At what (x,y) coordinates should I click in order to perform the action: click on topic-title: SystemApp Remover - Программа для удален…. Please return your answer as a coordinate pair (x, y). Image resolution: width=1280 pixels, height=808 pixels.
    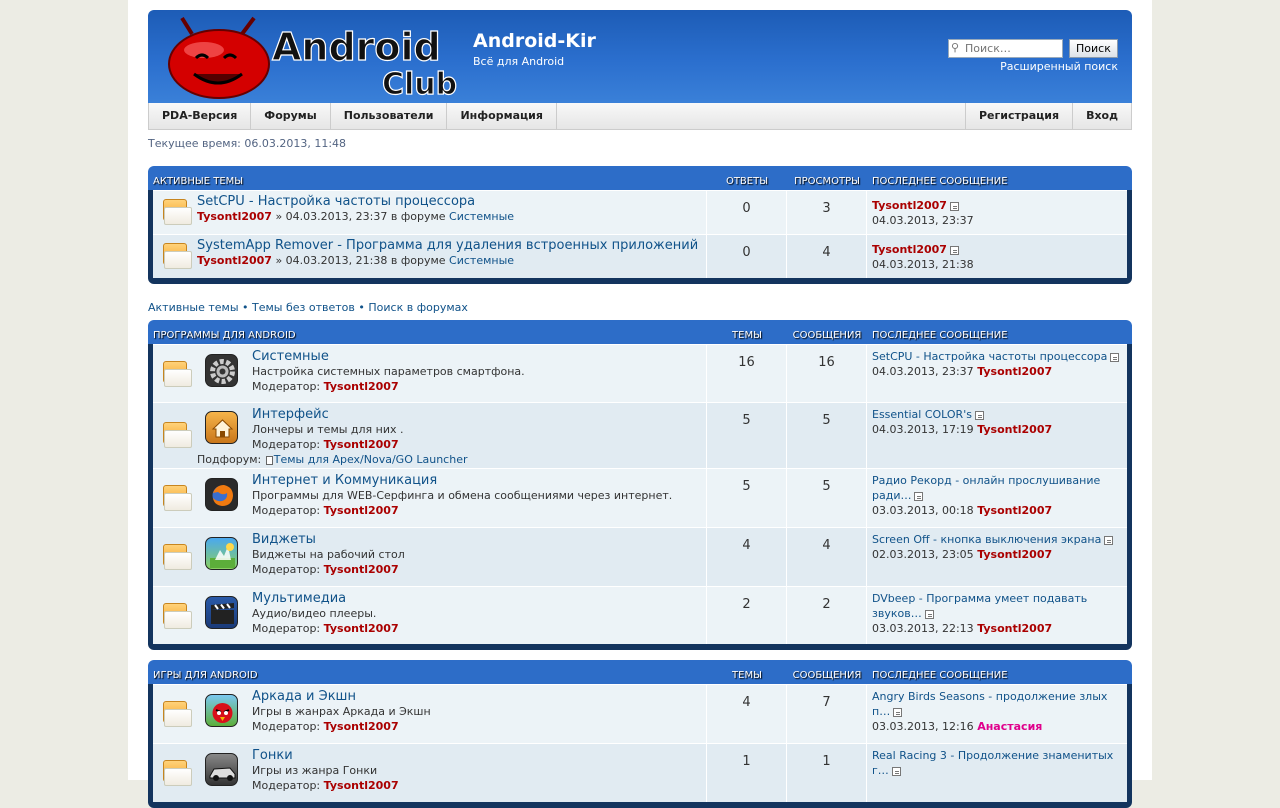
    Looking at the image, I should click on (447, 245).